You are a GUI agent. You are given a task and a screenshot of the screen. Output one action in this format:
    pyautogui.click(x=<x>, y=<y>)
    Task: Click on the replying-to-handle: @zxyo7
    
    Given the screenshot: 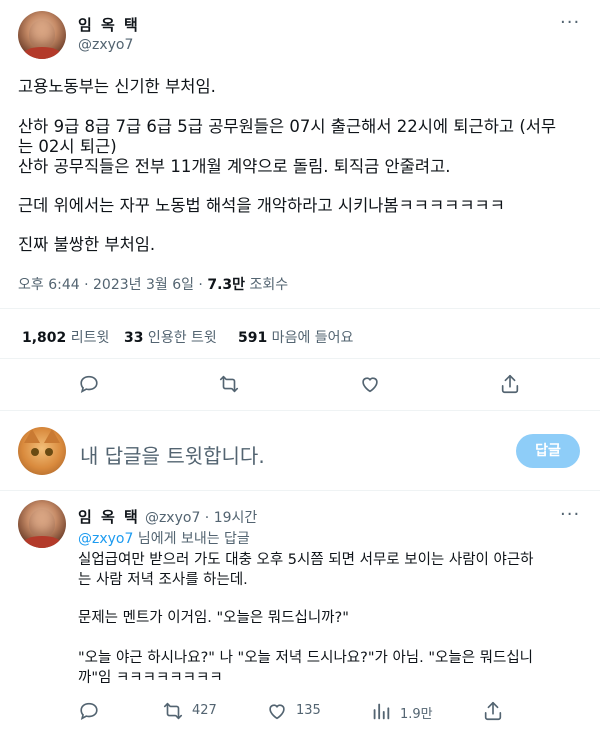 What is the action you would take?
    pyautogui.click(x=105, y=539)
    